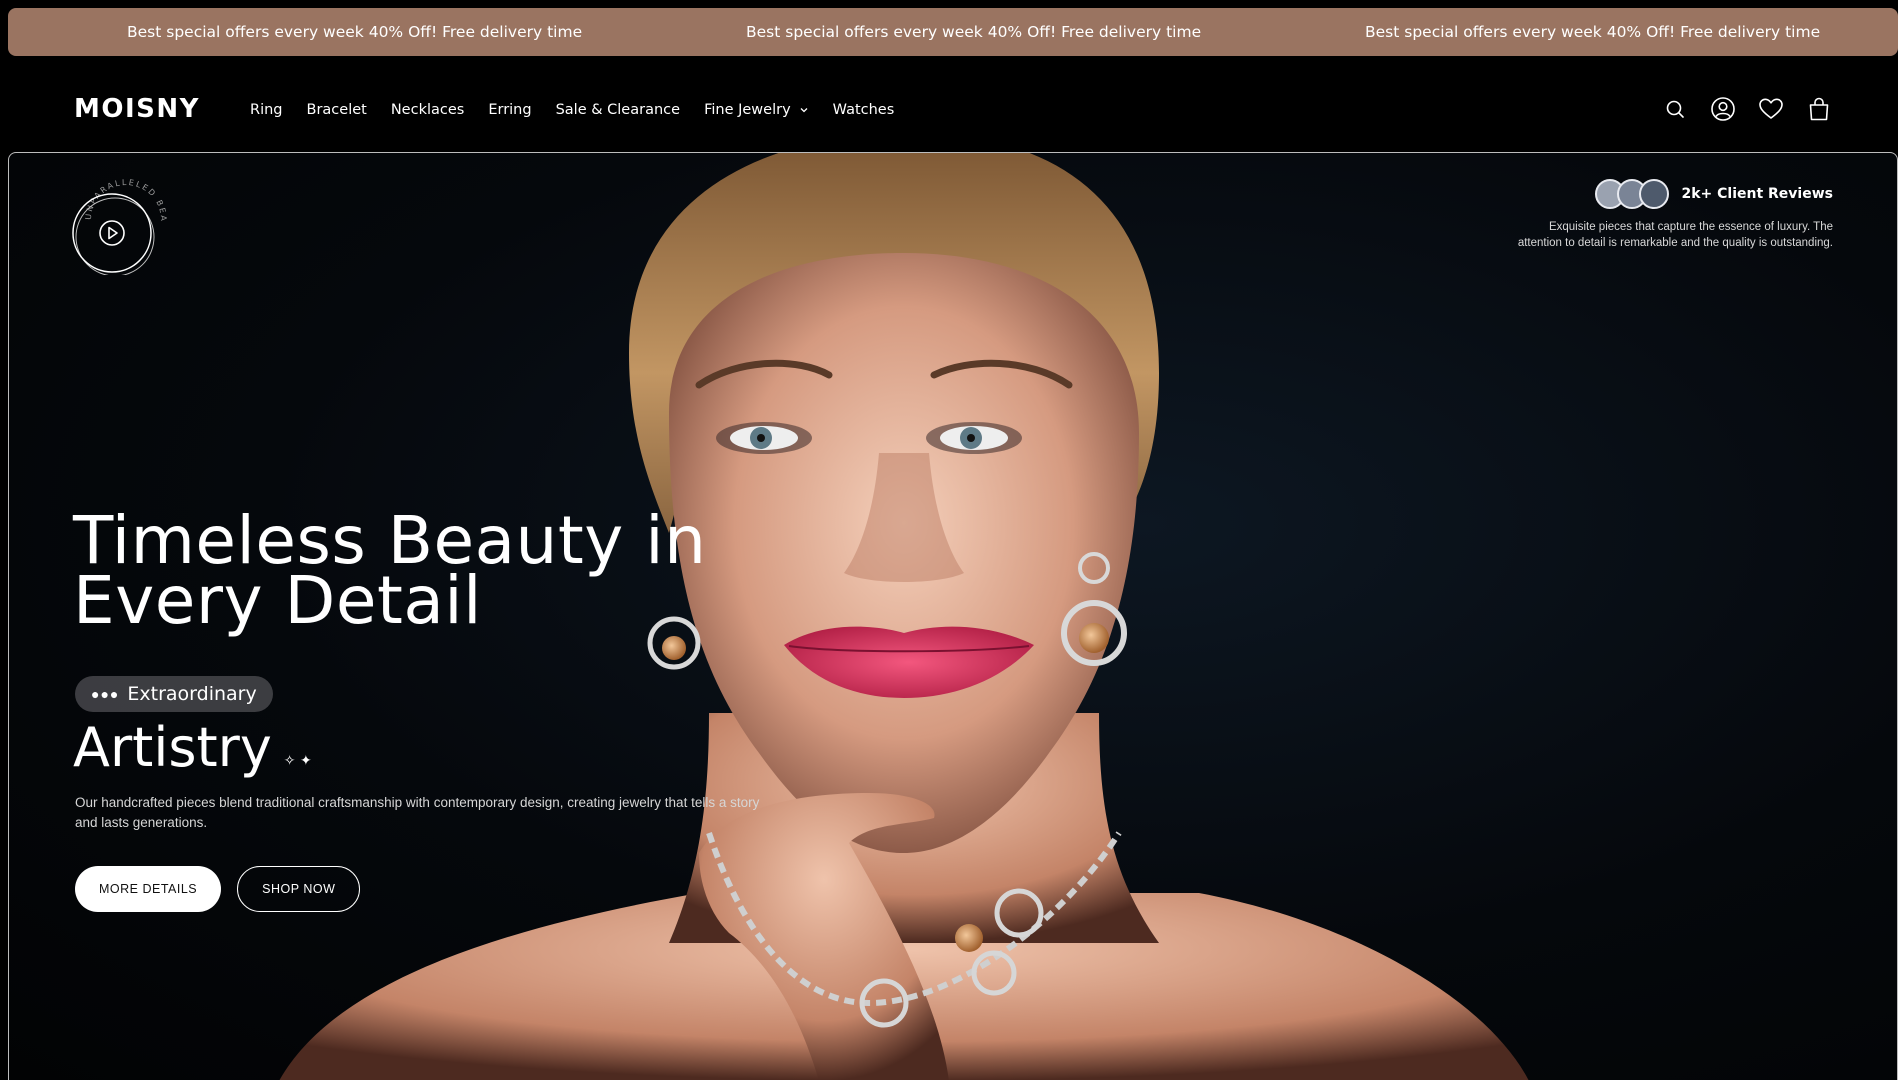 This screenshot has height=1080, width=1898. I want to click on play-video-badge: UNPARALLELED BEAUTY, so click(124, 217).